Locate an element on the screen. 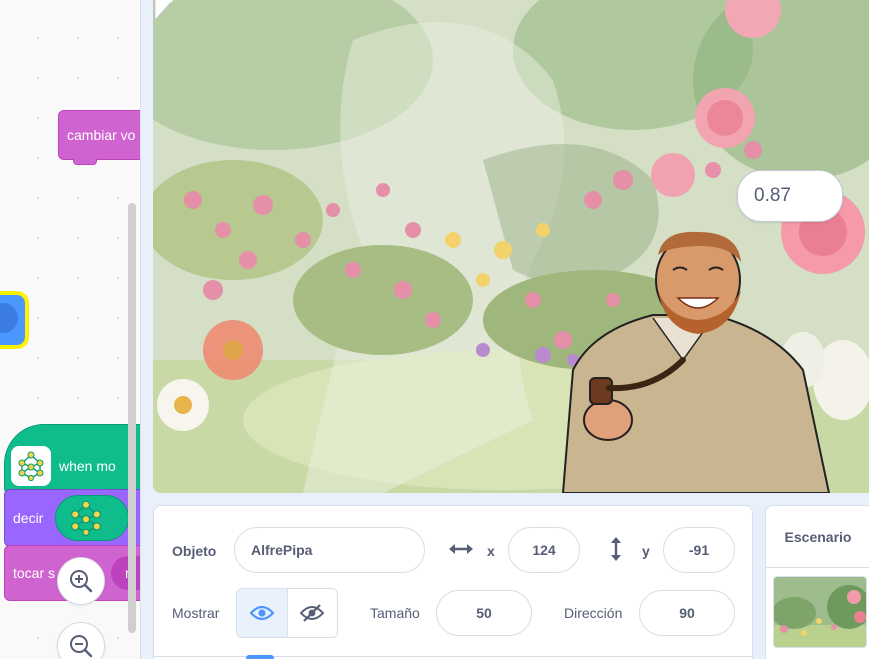  direction-input: 90 is located at coordinates (687, 613).